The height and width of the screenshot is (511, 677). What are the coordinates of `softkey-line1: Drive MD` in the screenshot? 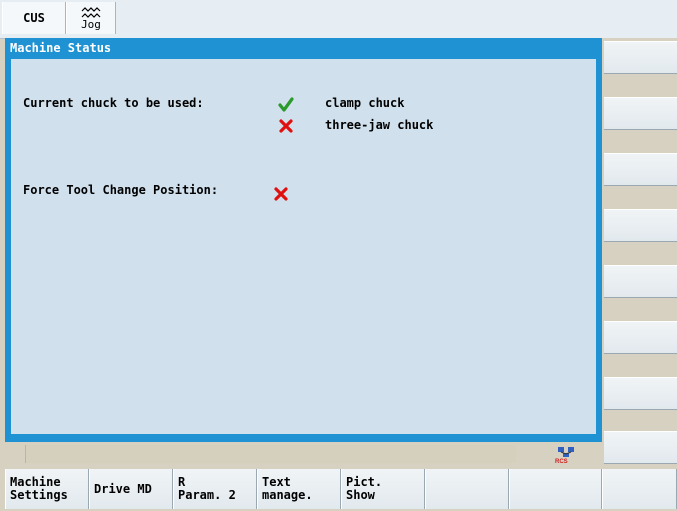 It's located at (123, 488).